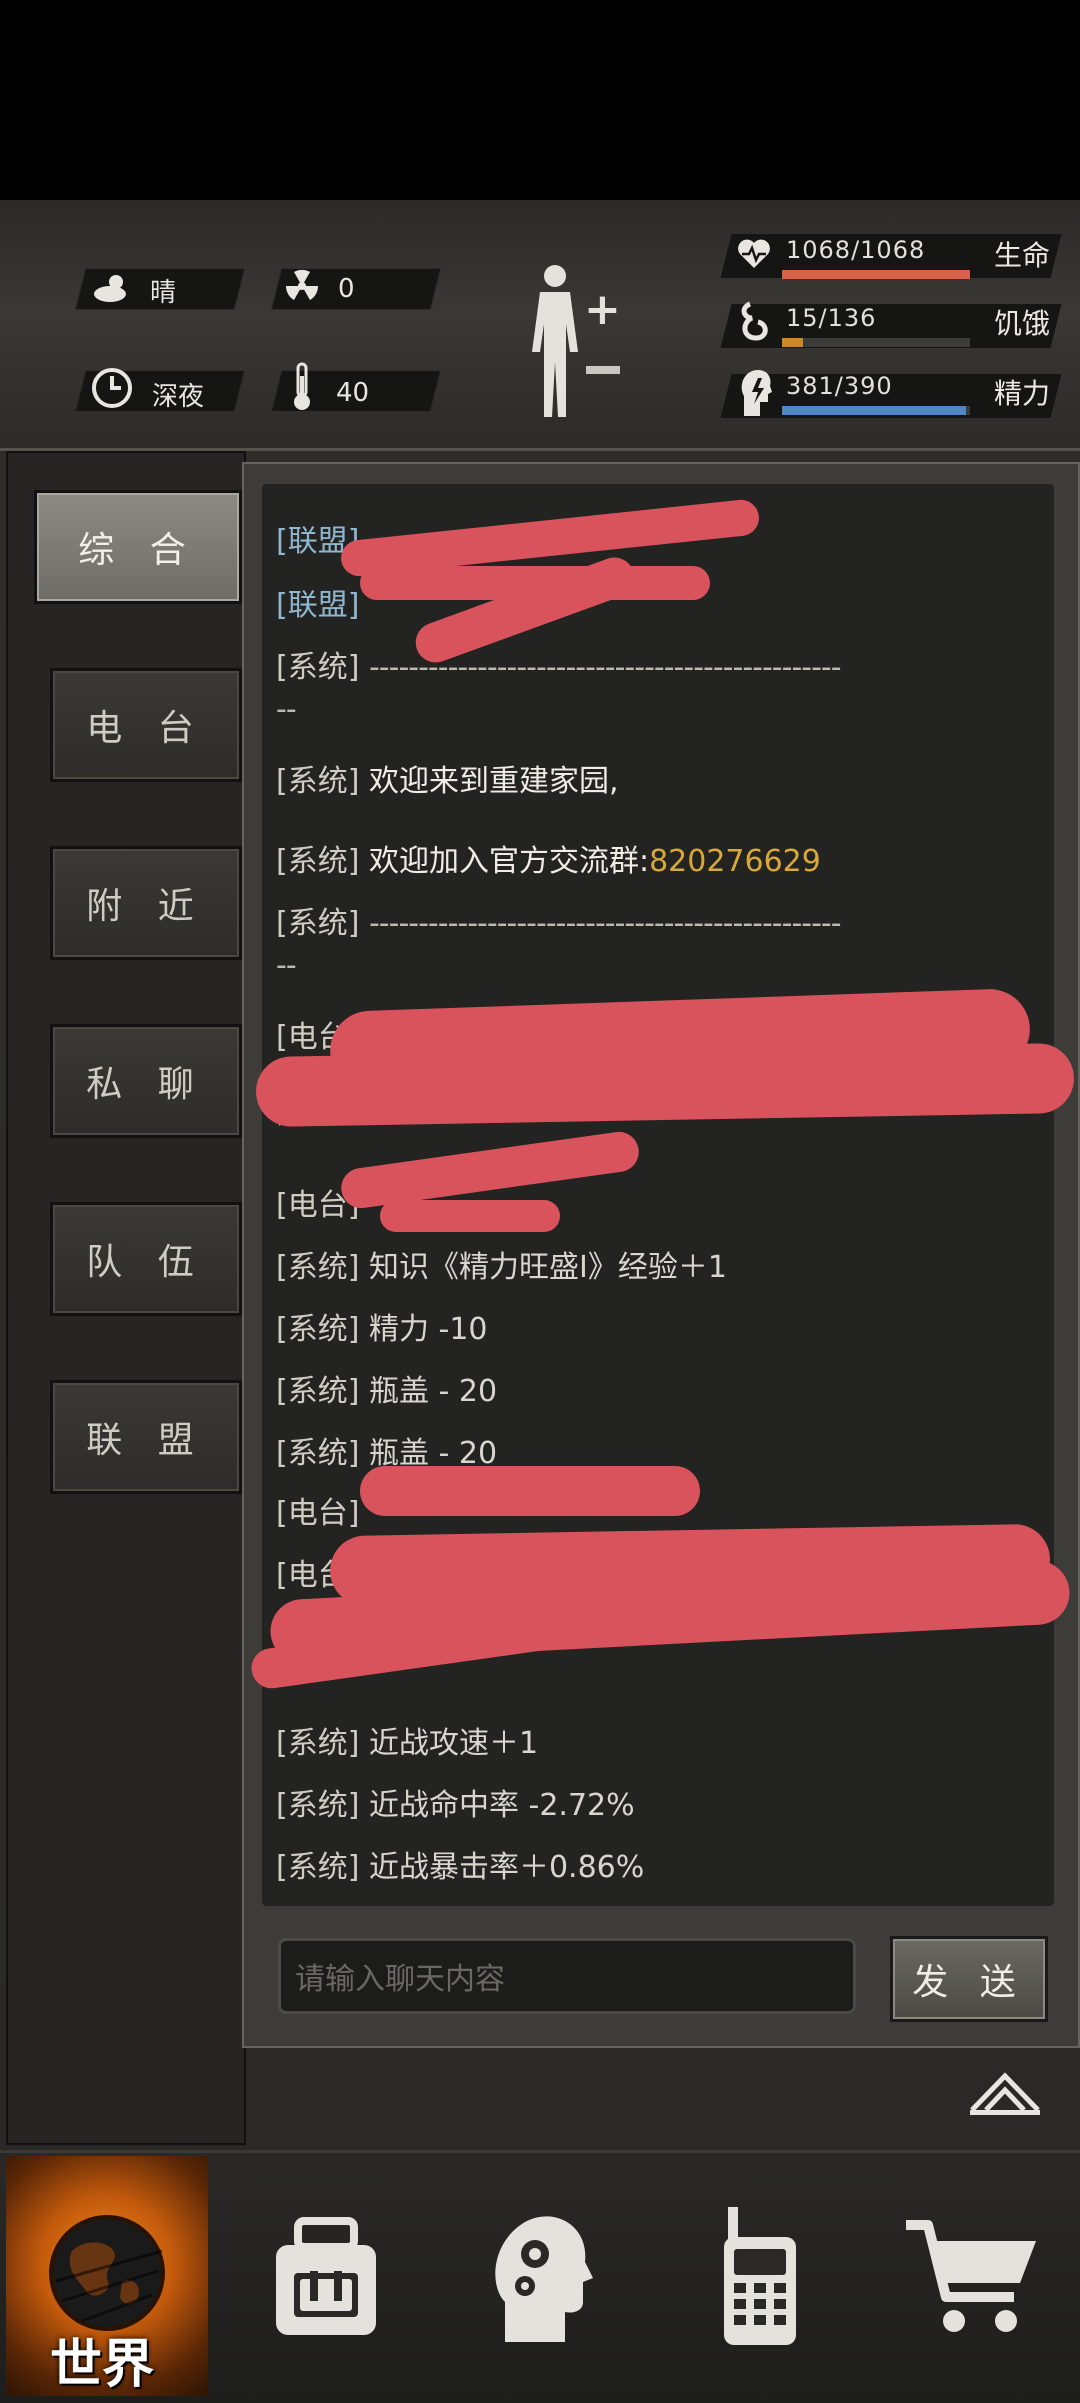 This screenshot has height=2403, width=1080. Describe the element at coordinates (146, 903) in the screenshot. I see `tab-nearby: 附 近` at that location.